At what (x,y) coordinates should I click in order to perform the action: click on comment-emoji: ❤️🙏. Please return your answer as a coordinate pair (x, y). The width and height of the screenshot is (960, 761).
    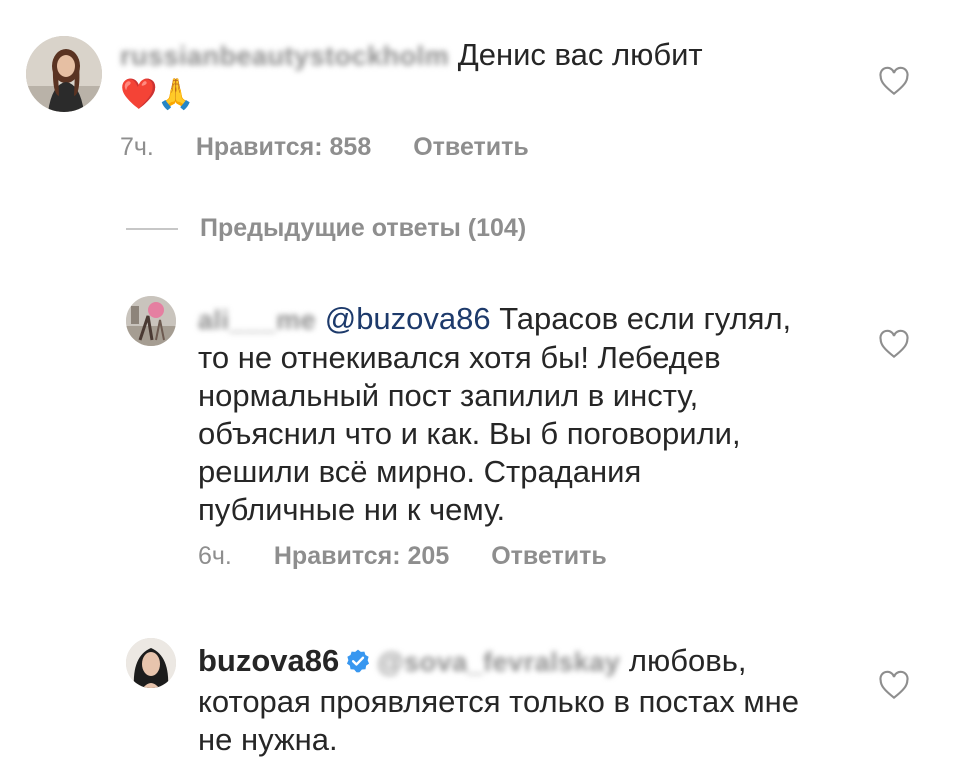
    Looking at the image, I should click on (157, 94).